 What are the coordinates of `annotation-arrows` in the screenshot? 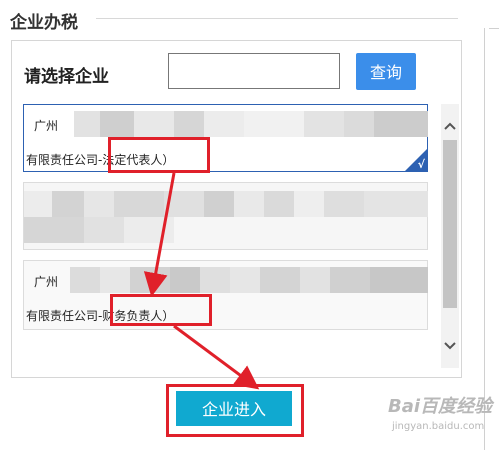 It's located at (201, 281).